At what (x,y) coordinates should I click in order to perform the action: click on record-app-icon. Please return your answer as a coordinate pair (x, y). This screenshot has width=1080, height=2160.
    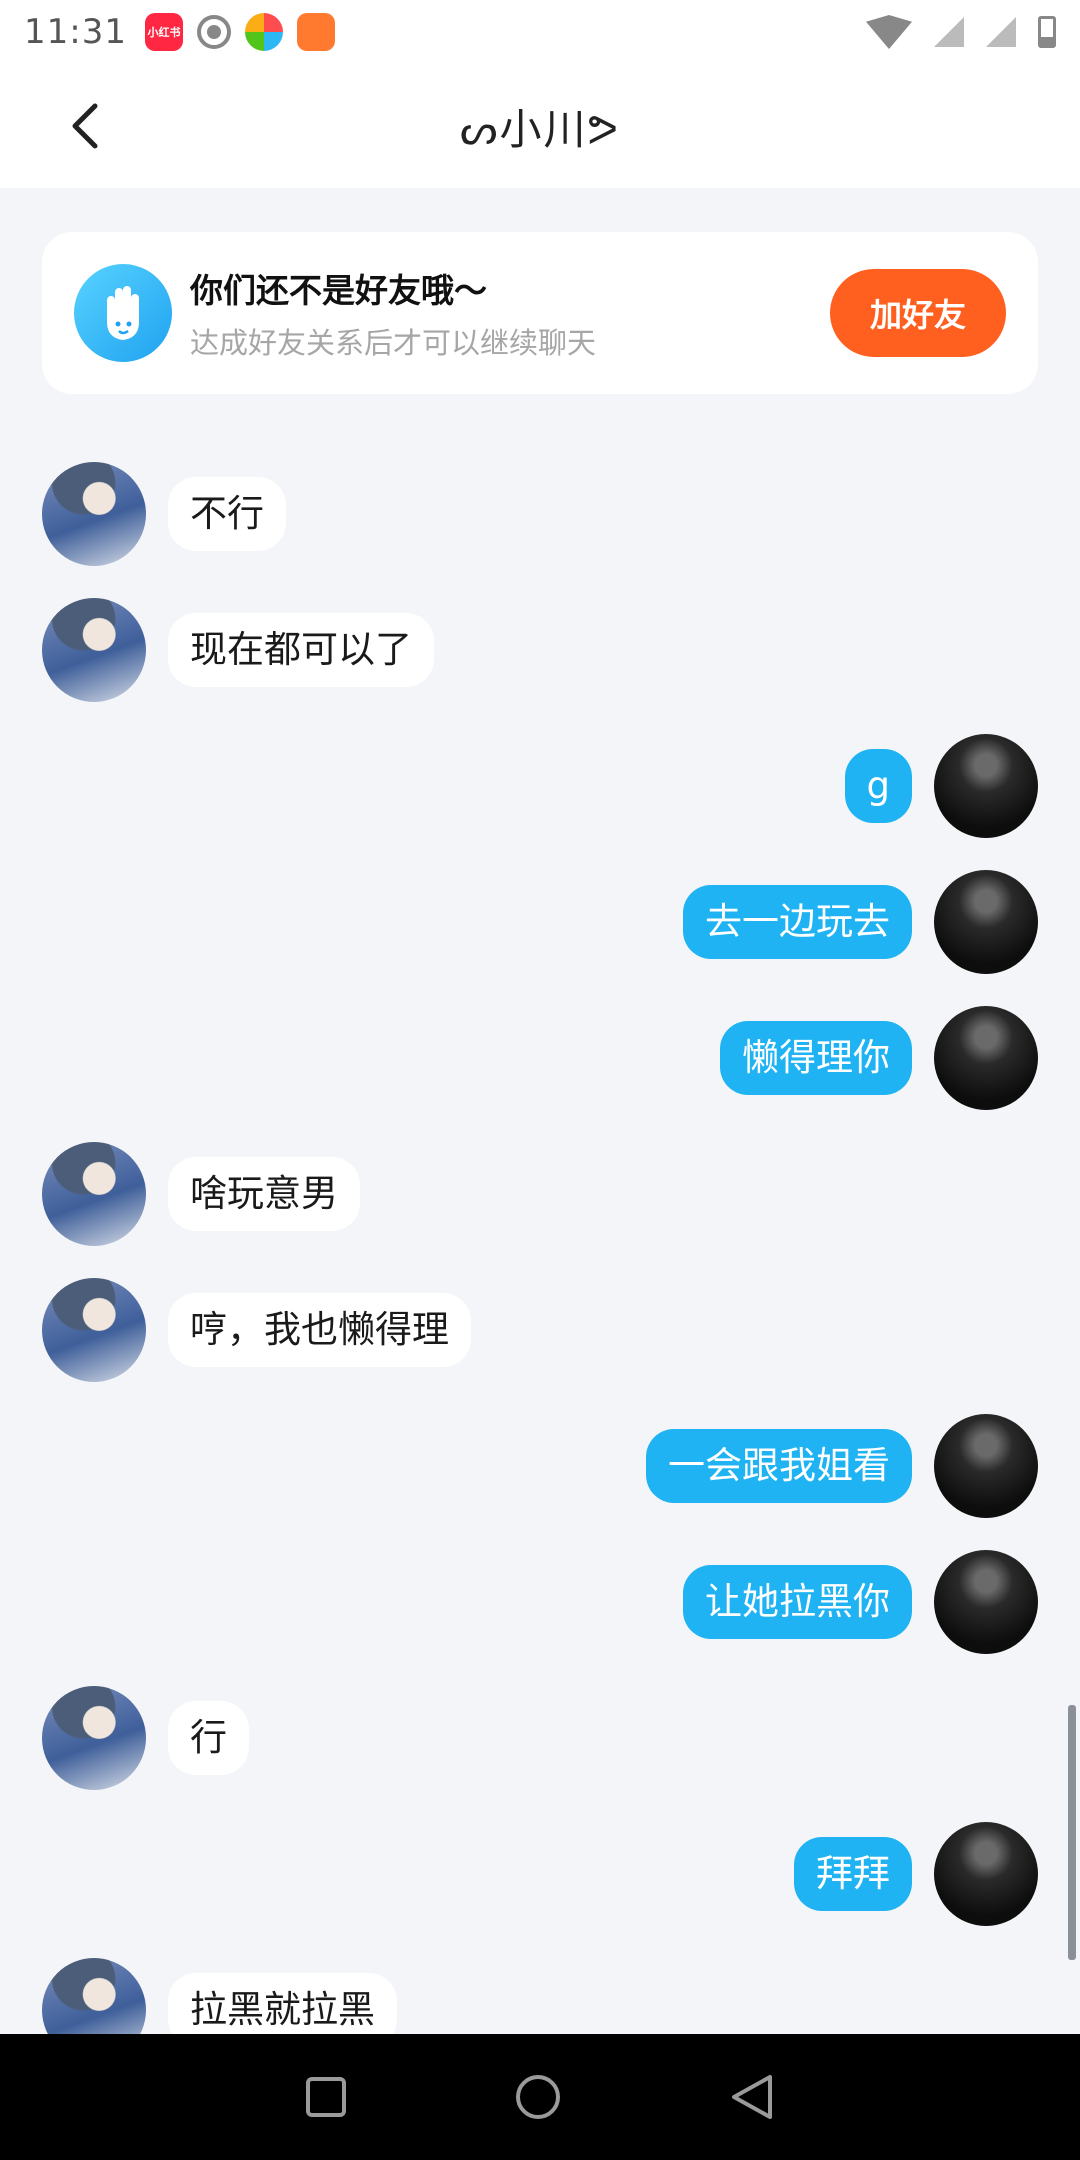
    Looking at the image, I should click on (213, 32).